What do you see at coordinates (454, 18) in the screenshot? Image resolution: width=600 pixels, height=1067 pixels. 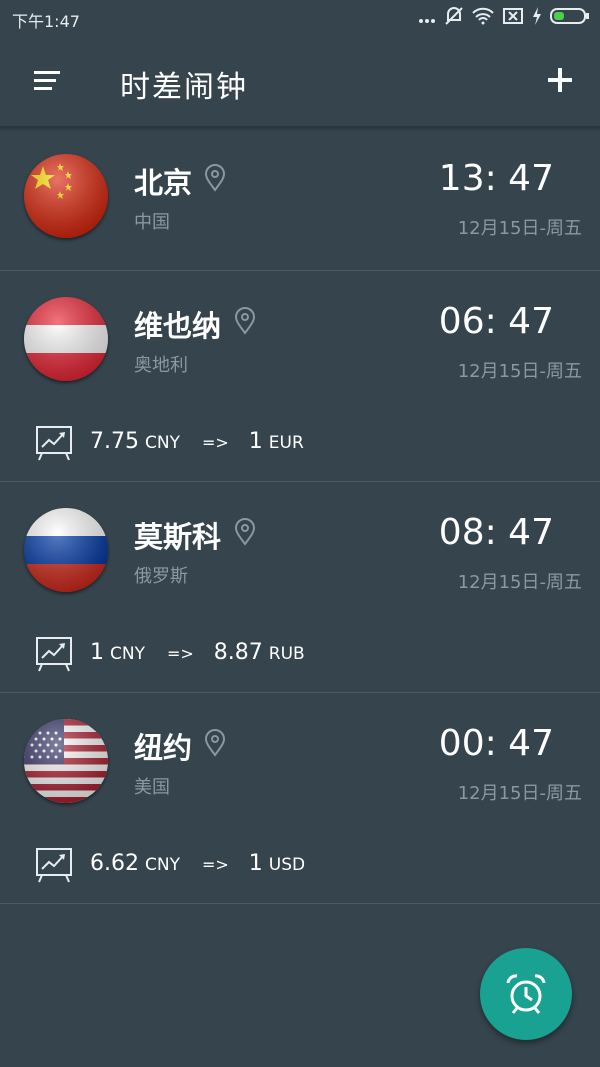 I see `mute-icon` at bounding box center [454, 18].